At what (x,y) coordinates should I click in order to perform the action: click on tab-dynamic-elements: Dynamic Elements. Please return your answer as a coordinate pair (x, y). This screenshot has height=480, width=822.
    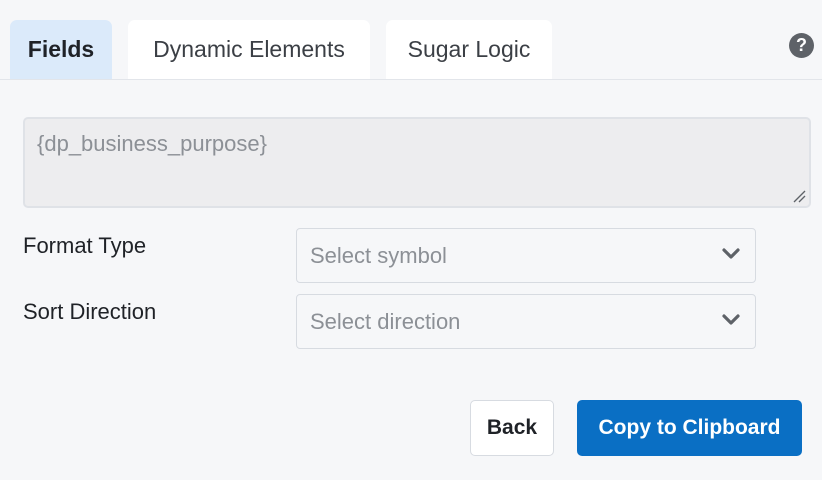
    Looking at the image, I should click on (249, 49).